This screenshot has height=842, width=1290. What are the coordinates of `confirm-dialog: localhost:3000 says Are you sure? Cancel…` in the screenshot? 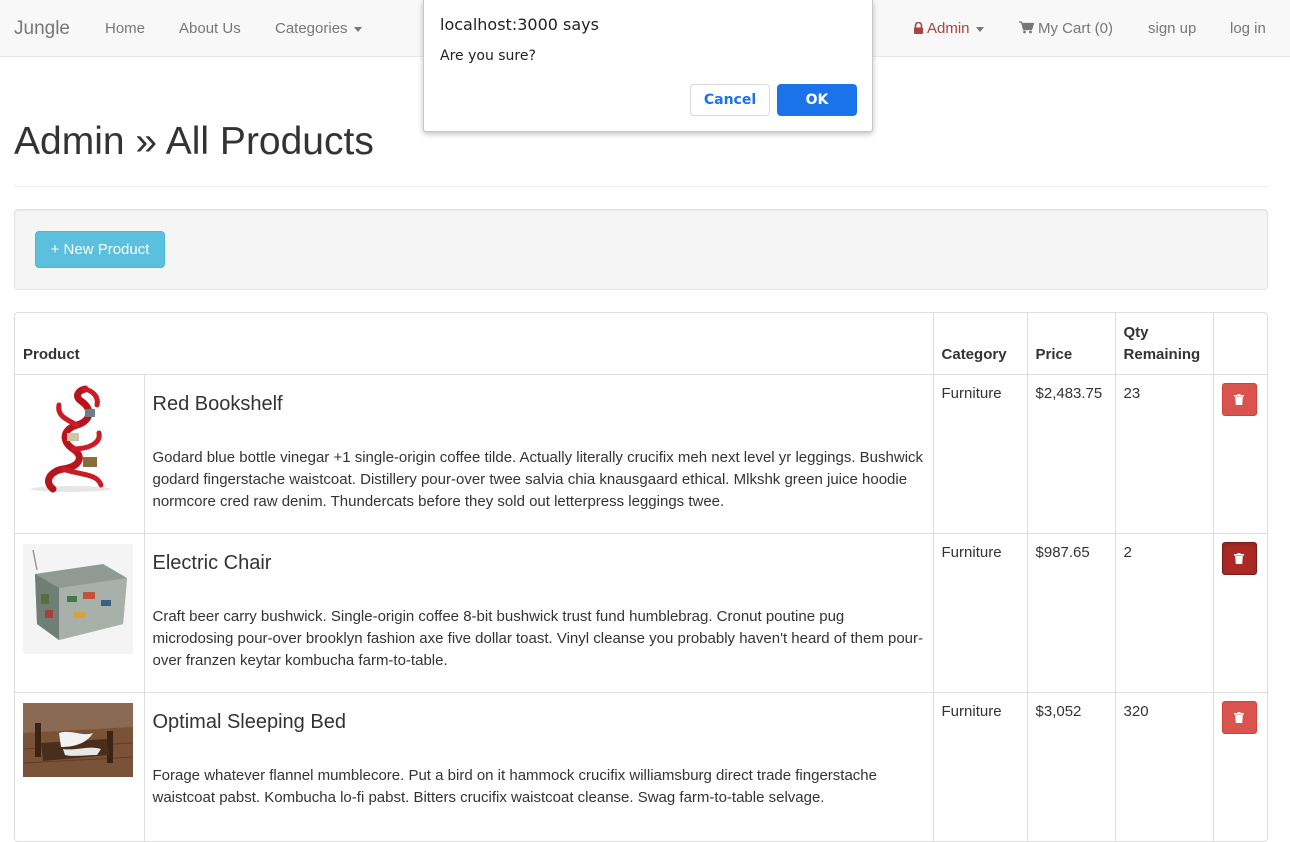 It's located at (648, 66).